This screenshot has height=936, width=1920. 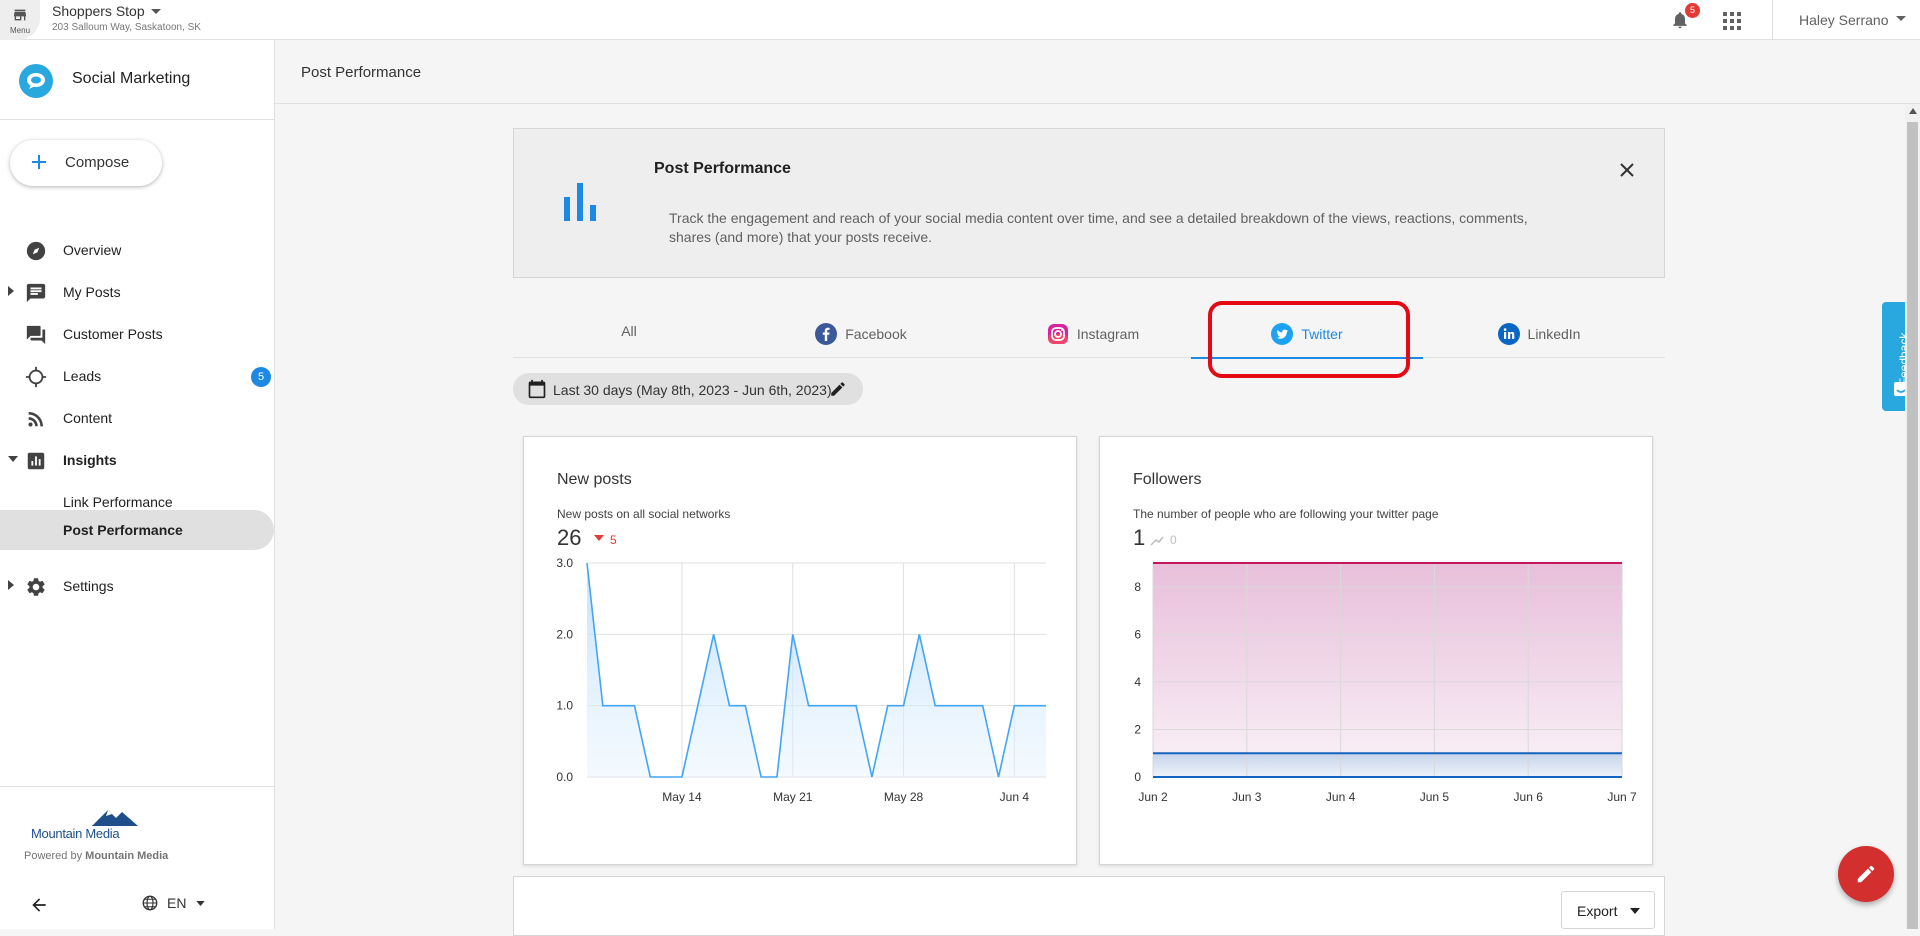 What do you see at coordinates (1866, 874) in the screenshot?
I see `compose-fab-button` at bounding box center [1866, 874].